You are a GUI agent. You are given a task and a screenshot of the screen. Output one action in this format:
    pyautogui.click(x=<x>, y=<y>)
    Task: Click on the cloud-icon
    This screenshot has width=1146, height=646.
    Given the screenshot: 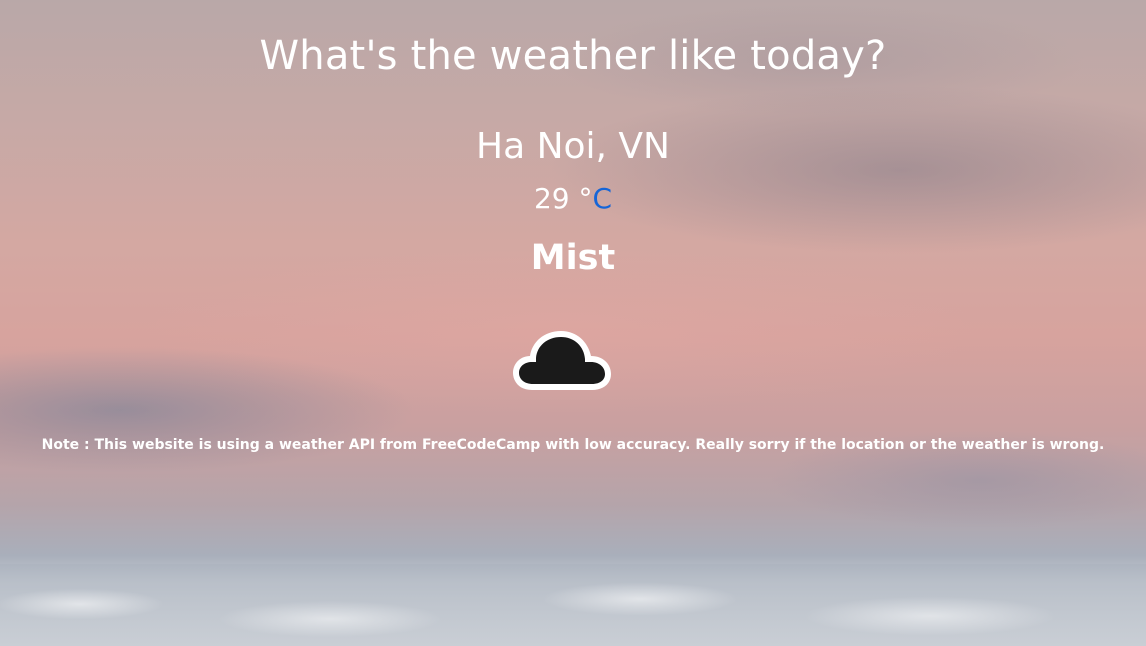 What is the action you would take?
    pyautogui.click(x=562, y=360)
    